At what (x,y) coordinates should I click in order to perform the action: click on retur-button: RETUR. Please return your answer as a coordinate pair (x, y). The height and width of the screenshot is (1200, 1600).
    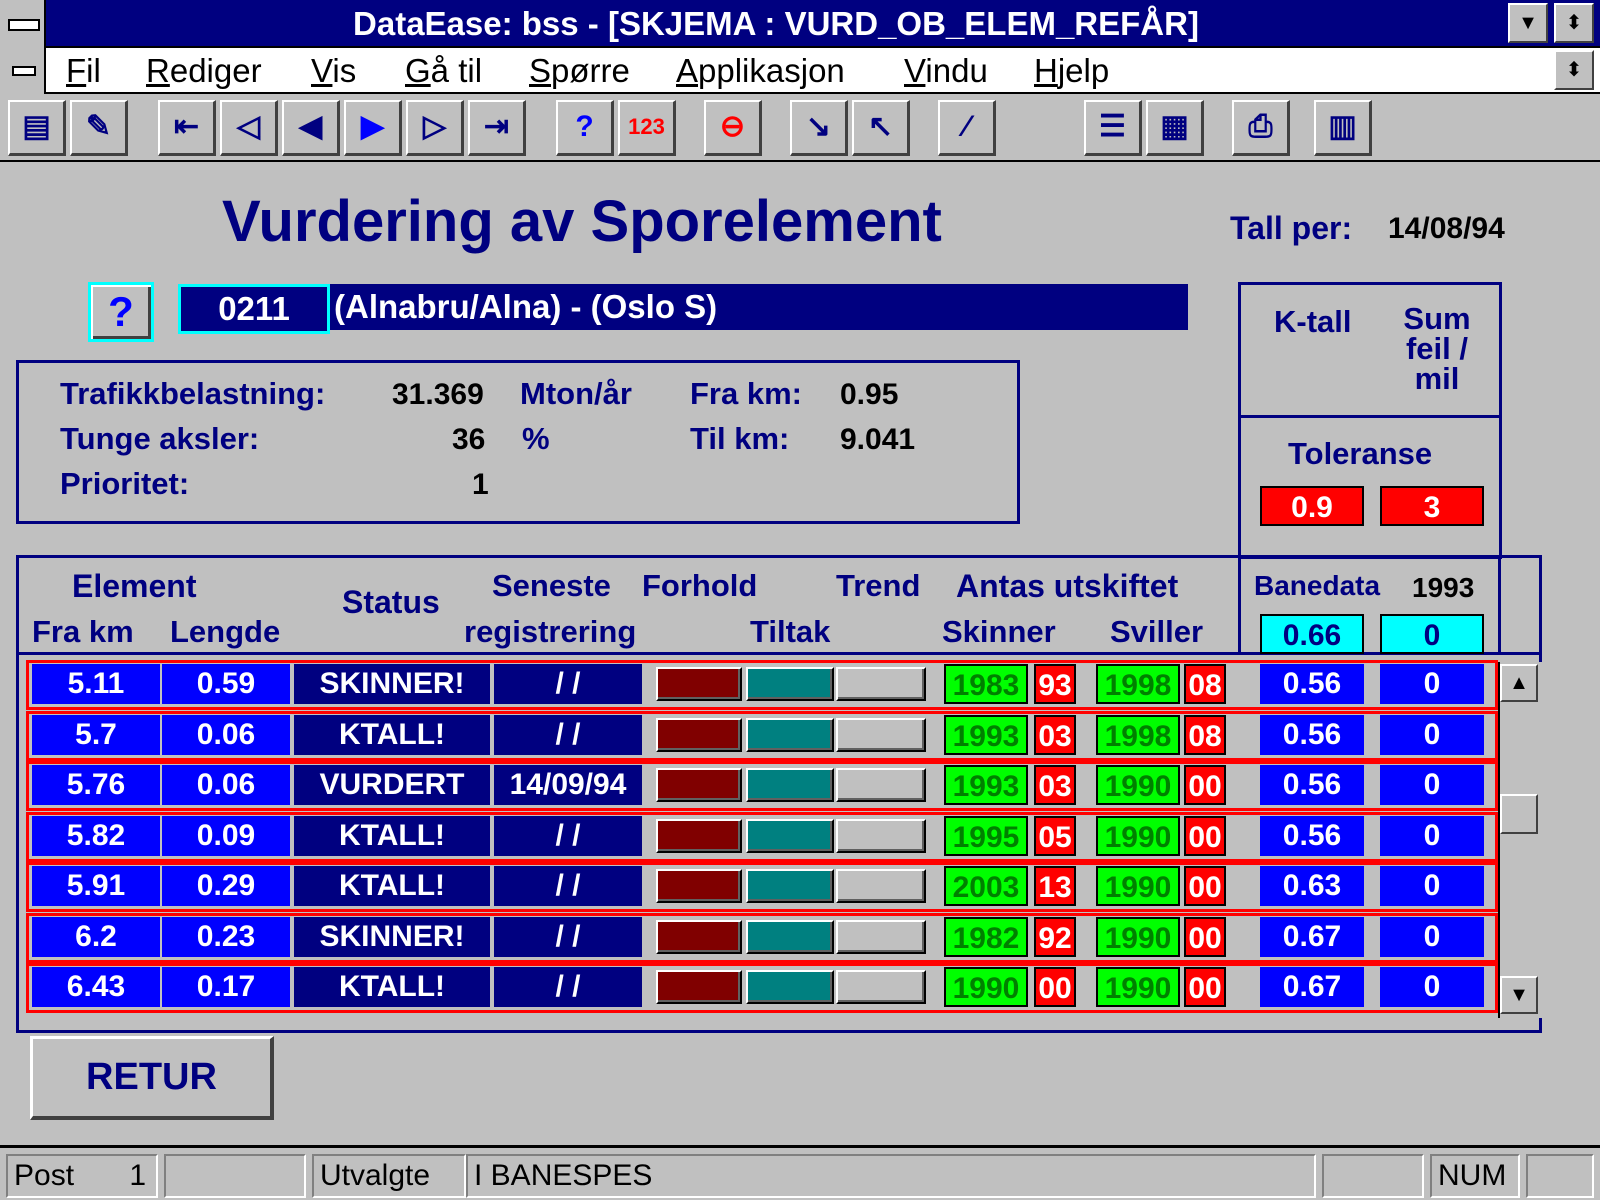
    Looking at the image, I should click on (152, 1078).